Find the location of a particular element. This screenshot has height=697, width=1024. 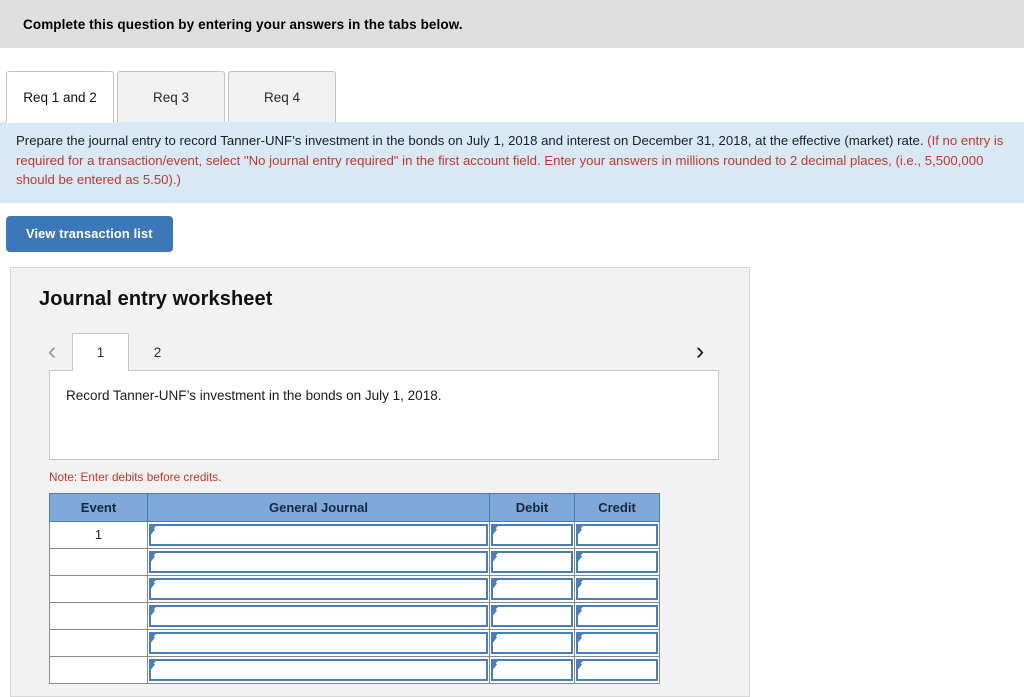

column-header-event: Event is located at coordinates (98, 507).